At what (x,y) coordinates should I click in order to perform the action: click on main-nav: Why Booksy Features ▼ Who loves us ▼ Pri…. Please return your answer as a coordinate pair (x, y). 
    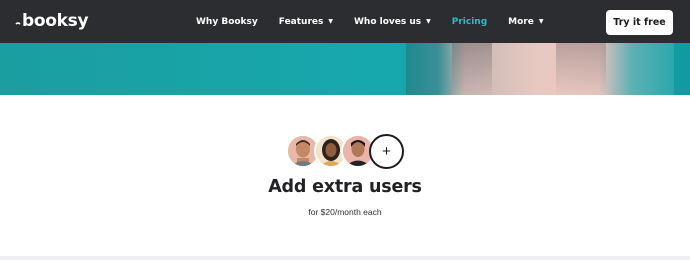
    Looking at the image, I should click on (380, 21).